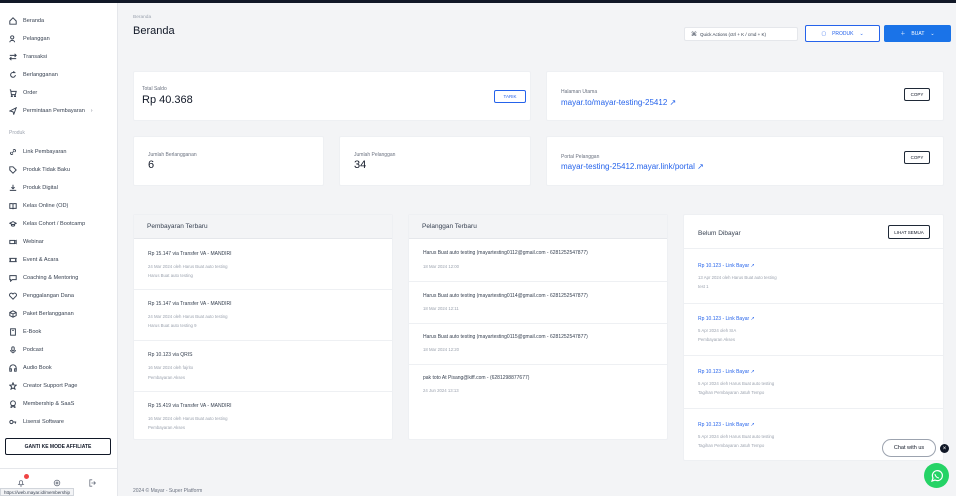 The image size is (956, 496). Describe the element at coordinates (741, 34) in the screenshot. I see `quick-actions-button: ⌘ Quick Actions (ctrl + K / cmd + K)` at that location.